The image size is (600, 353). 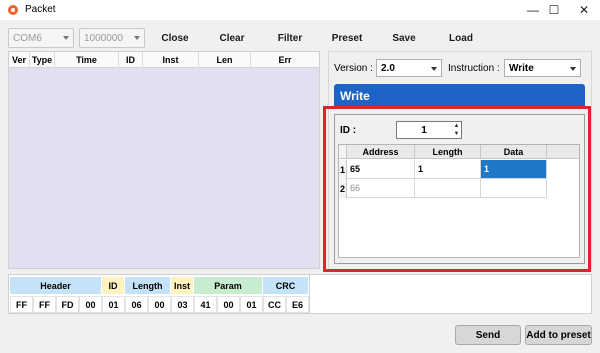 I want to click on version-label: Version :, so click(x=353, y=68).